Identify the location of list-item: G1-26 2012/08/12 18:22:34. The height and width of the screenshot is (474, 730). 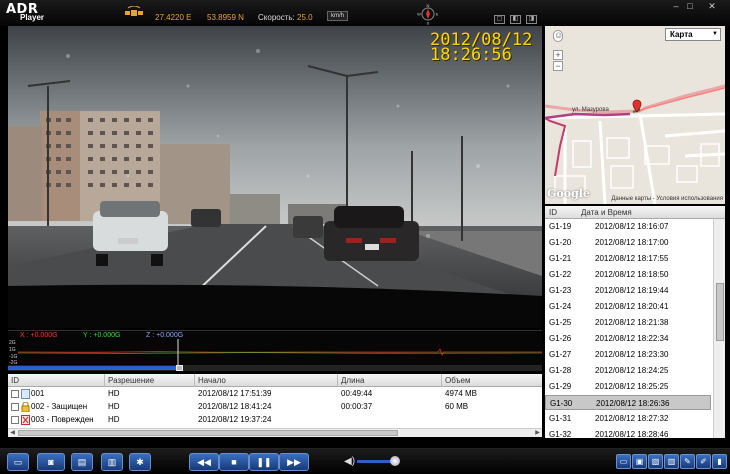
(628, 338).